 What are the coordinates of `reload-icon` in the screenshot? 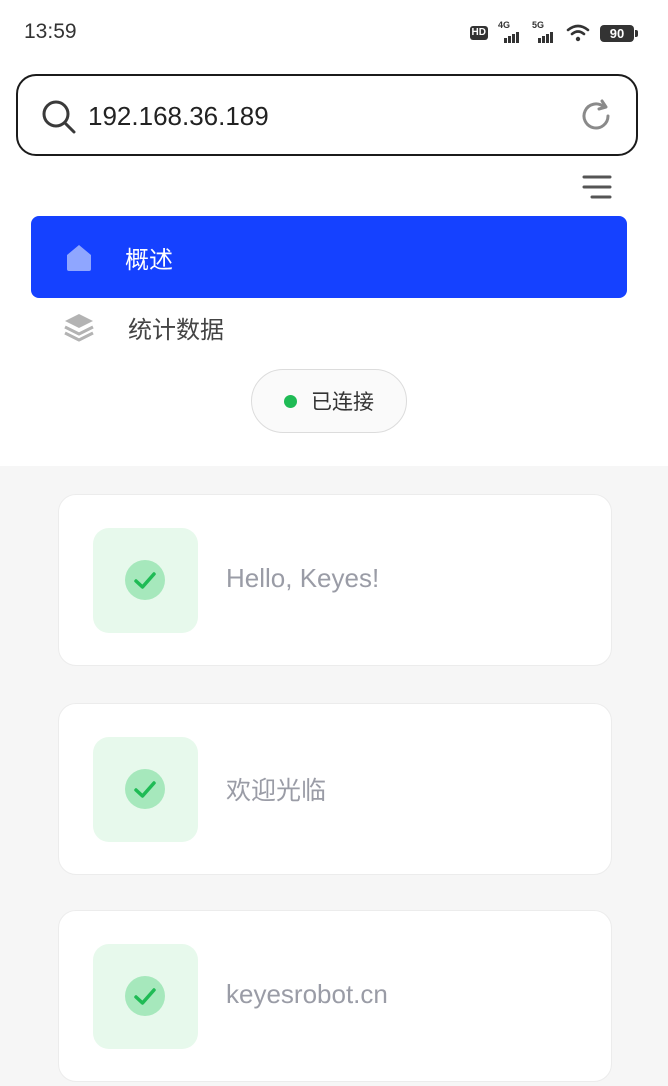 It's located at (596, 116).